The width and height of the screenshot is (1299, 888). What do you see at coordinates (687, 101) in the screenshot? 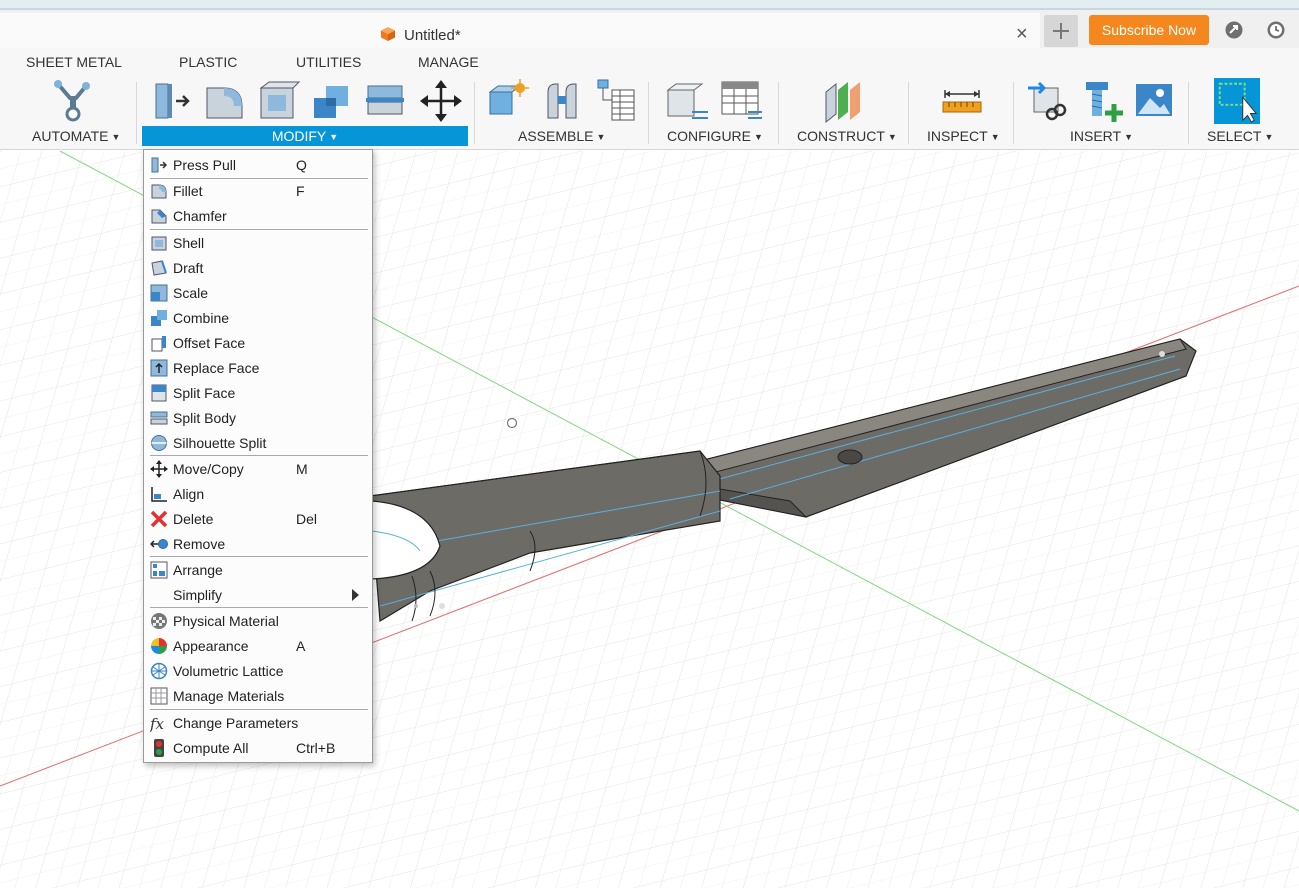
I see `configure-body-icon` at bounding box center [687, 101].